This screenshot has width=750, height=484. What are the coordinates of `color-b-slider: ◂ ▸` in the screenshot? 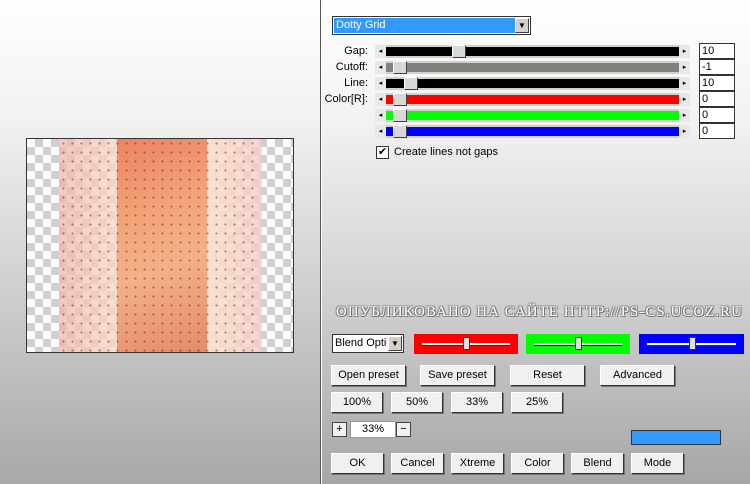 It's located at (532, 131).